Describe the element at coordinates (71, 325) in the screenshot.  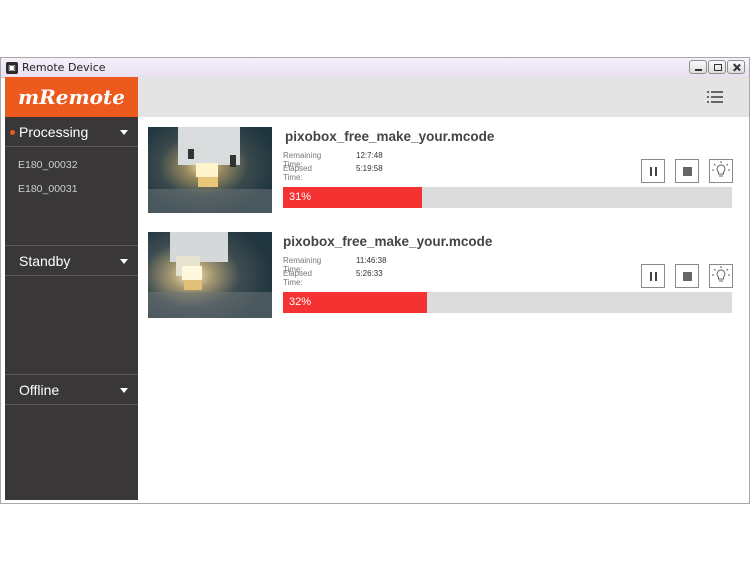
I see `standby-device-list` at that location.